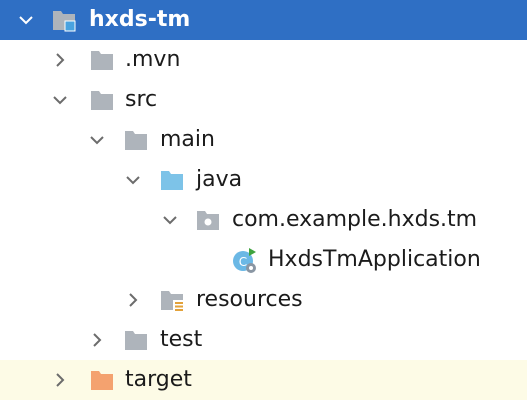 The height and width of the screenshot is (401, 527). I want to click on tree-node-hxdstmapplication: C HxdsTmApplication, so click(263, 260).